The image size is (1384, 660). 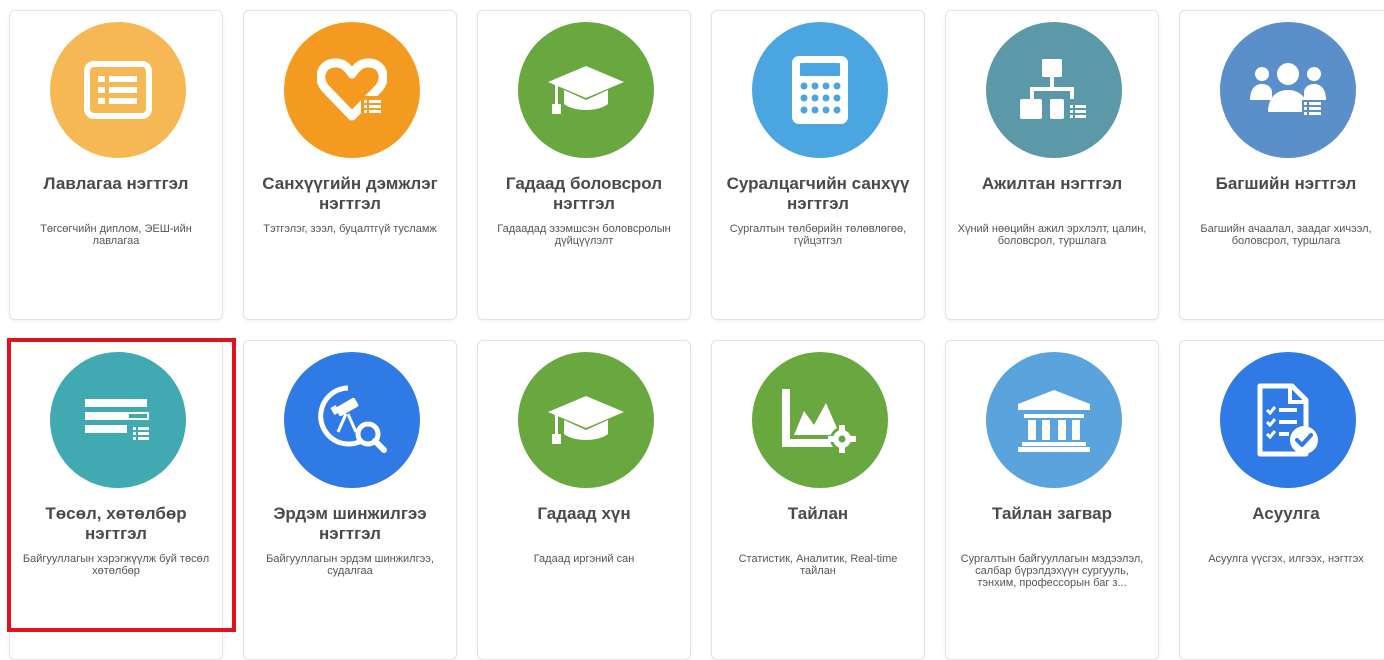 What do you see at coordinates (350, 229) in the screenshot?
I see `module-description: Тэтгэлэг, зээл, буцалтгүй тусламж` at bounding box center [350, 229].